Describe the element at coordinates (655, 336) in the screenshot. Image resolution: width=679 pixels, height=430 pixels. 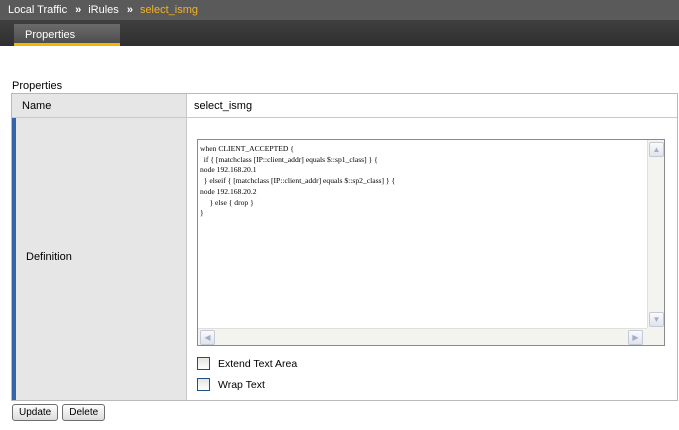
I see `scrollbar-corner` at that location.